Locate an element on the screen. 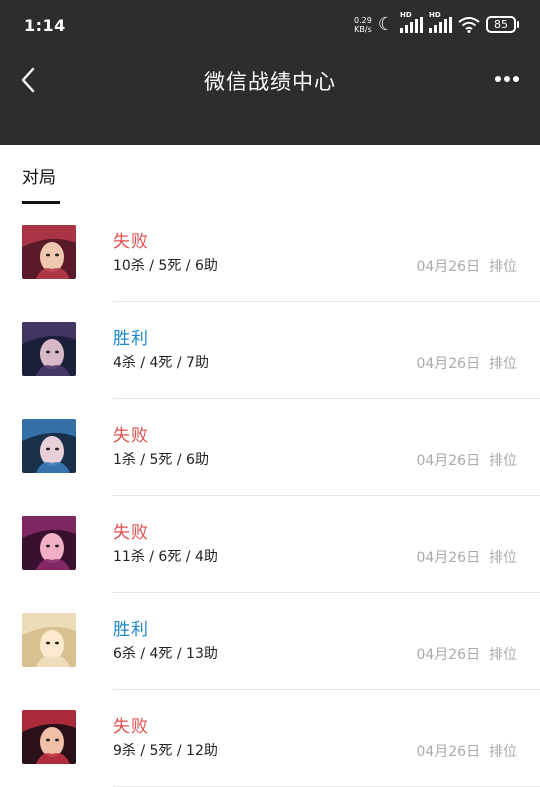  status-time: 1:14 is located at coordinates (45, 25).